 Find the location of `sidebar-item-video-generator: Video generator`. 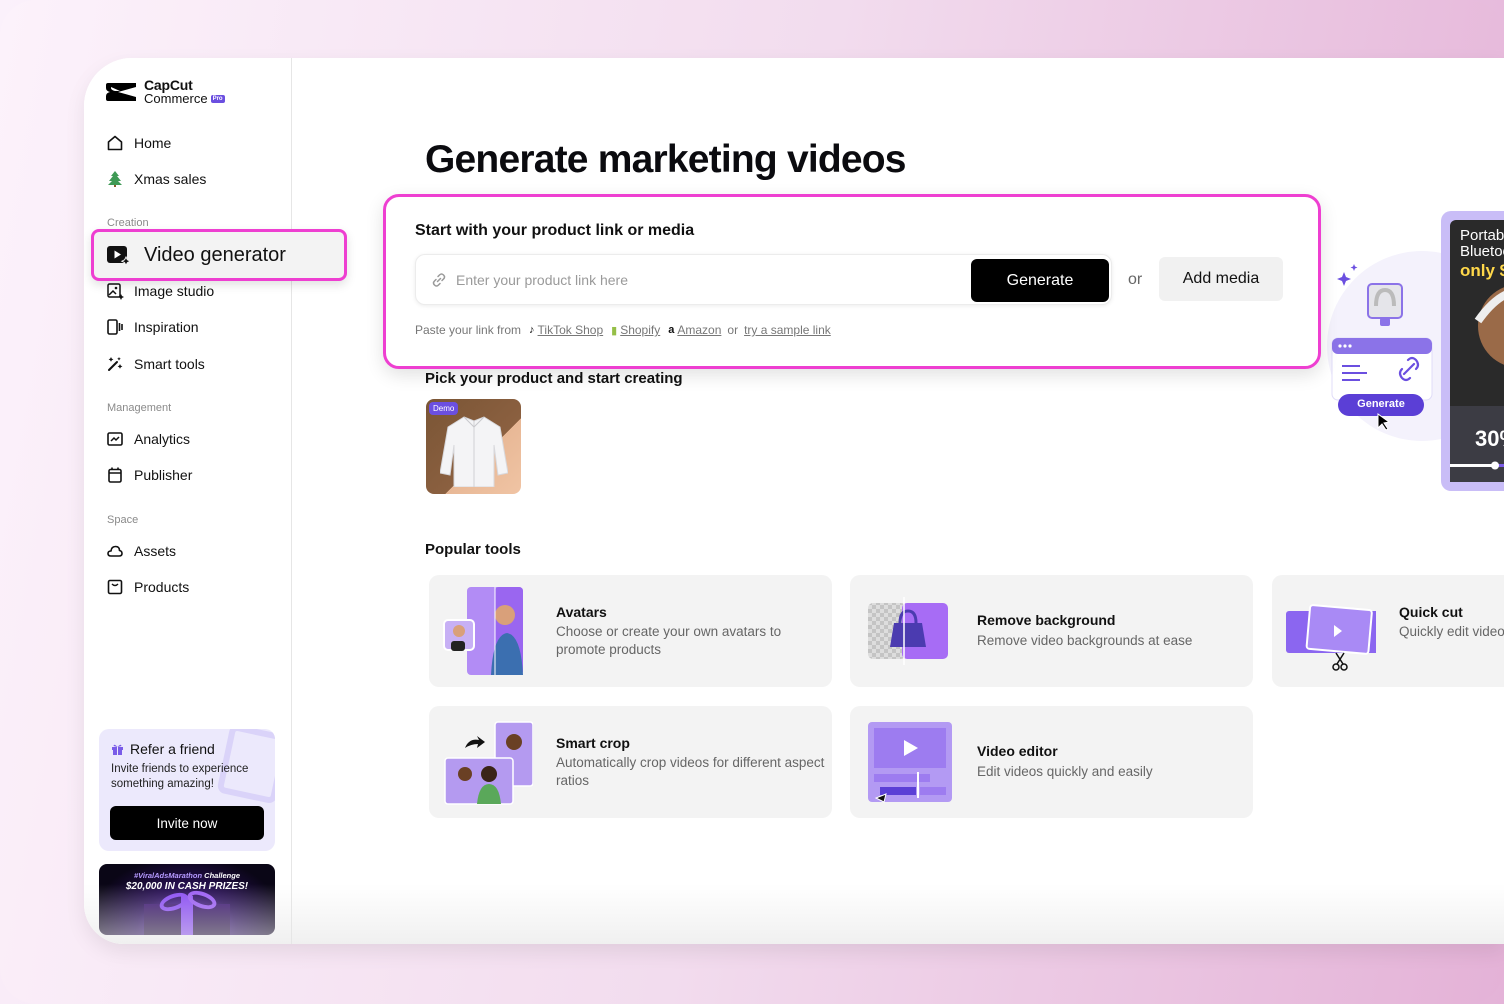

sidebar-item-video-generator: Video generator is located at coordinates (219, 255).